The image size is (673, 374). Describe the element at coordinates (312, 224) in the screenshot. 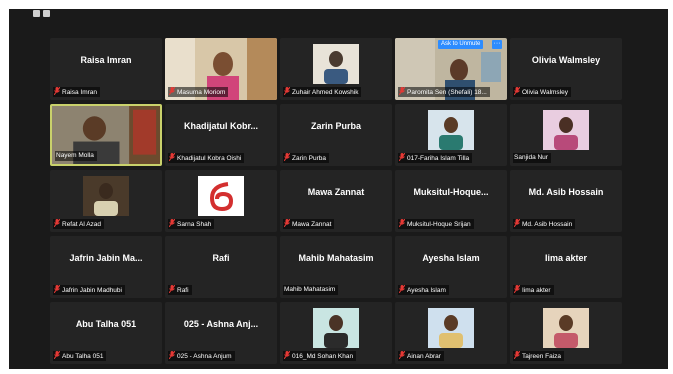

I see `caption-text: Mawa Zannat` at that location.